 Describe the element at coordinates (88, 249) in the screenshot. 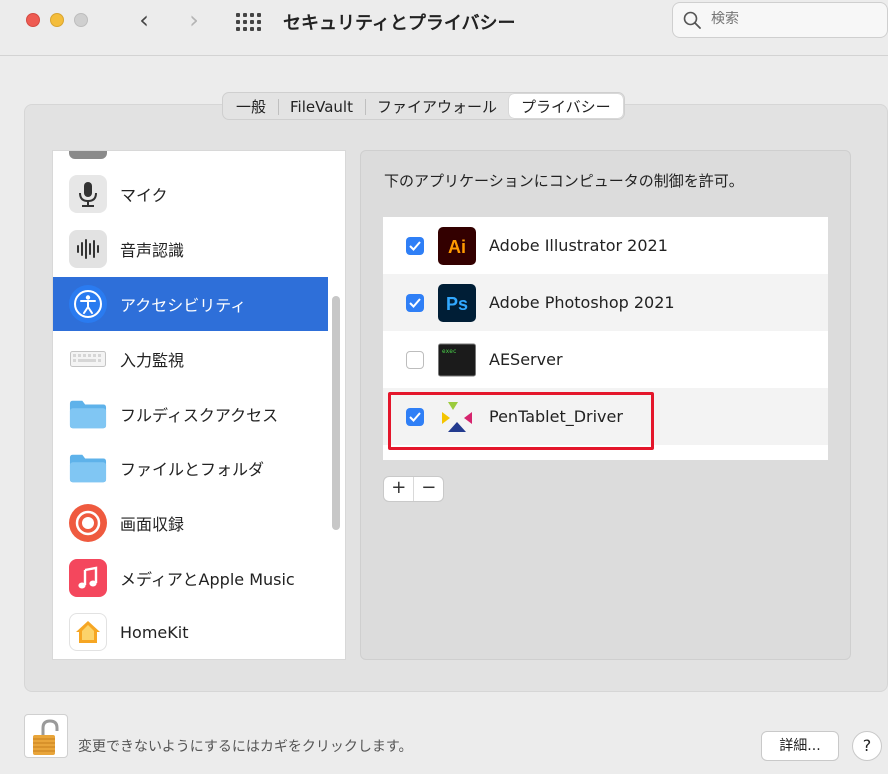

I see `speech-recognition-icon` at that location.